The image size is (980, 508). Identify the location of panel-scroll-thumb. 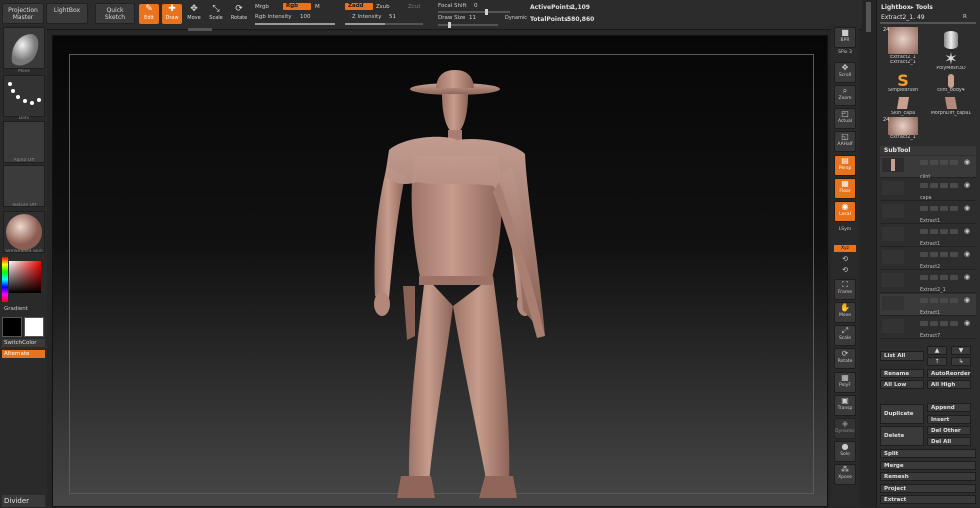
(868, 17).